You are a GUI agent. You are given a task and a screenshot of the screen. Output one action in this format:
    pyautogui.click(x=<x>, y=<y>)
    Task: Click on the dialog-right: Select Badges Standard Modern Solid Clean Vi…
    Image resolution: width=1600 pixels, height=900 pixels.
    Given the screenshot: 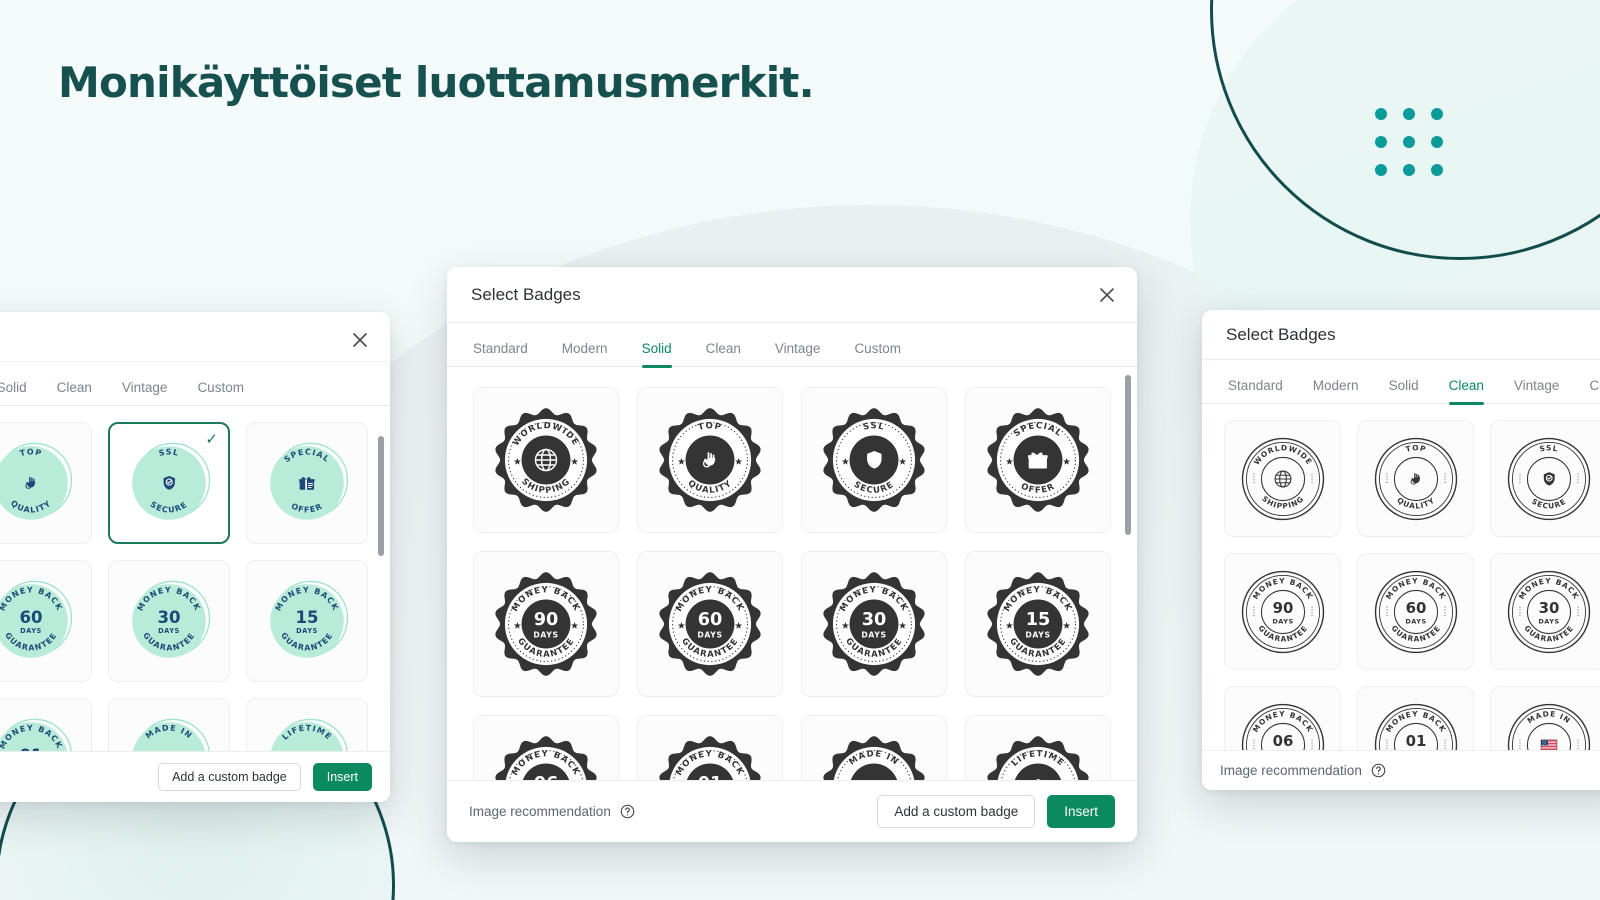 What is the action you would take?
    pyautogui.click(x=1401, y=550)
    